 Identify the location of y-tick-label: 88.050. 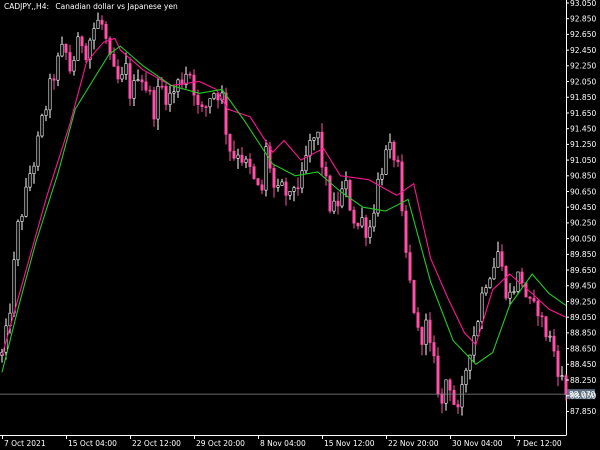
(583, 396).